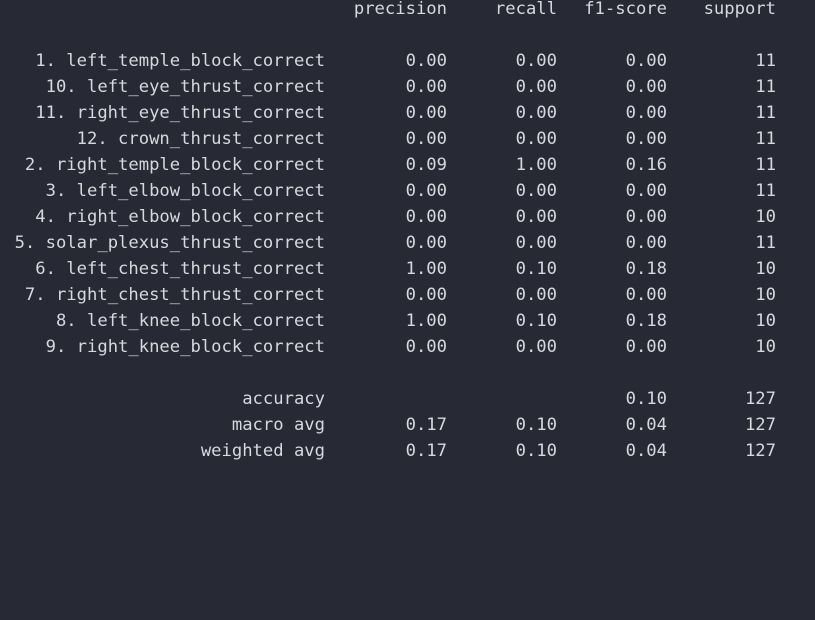 This screenshot has width=815, height=620. What do you see at coordinates (646, 399) in the screenshot?
I see `f1-score-value: 0.10` at bounding box center [646, 399].